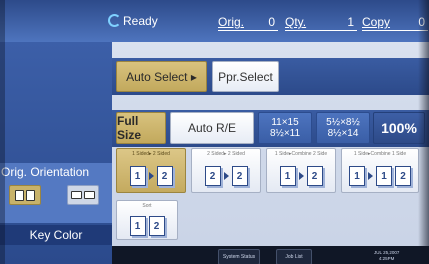 The width and height of the screenshot is (429, 264). What do you see at coordinates (285, 122) in the screenshot?
I see `preset1-top: 11×15` at bounding box center [285, 122].